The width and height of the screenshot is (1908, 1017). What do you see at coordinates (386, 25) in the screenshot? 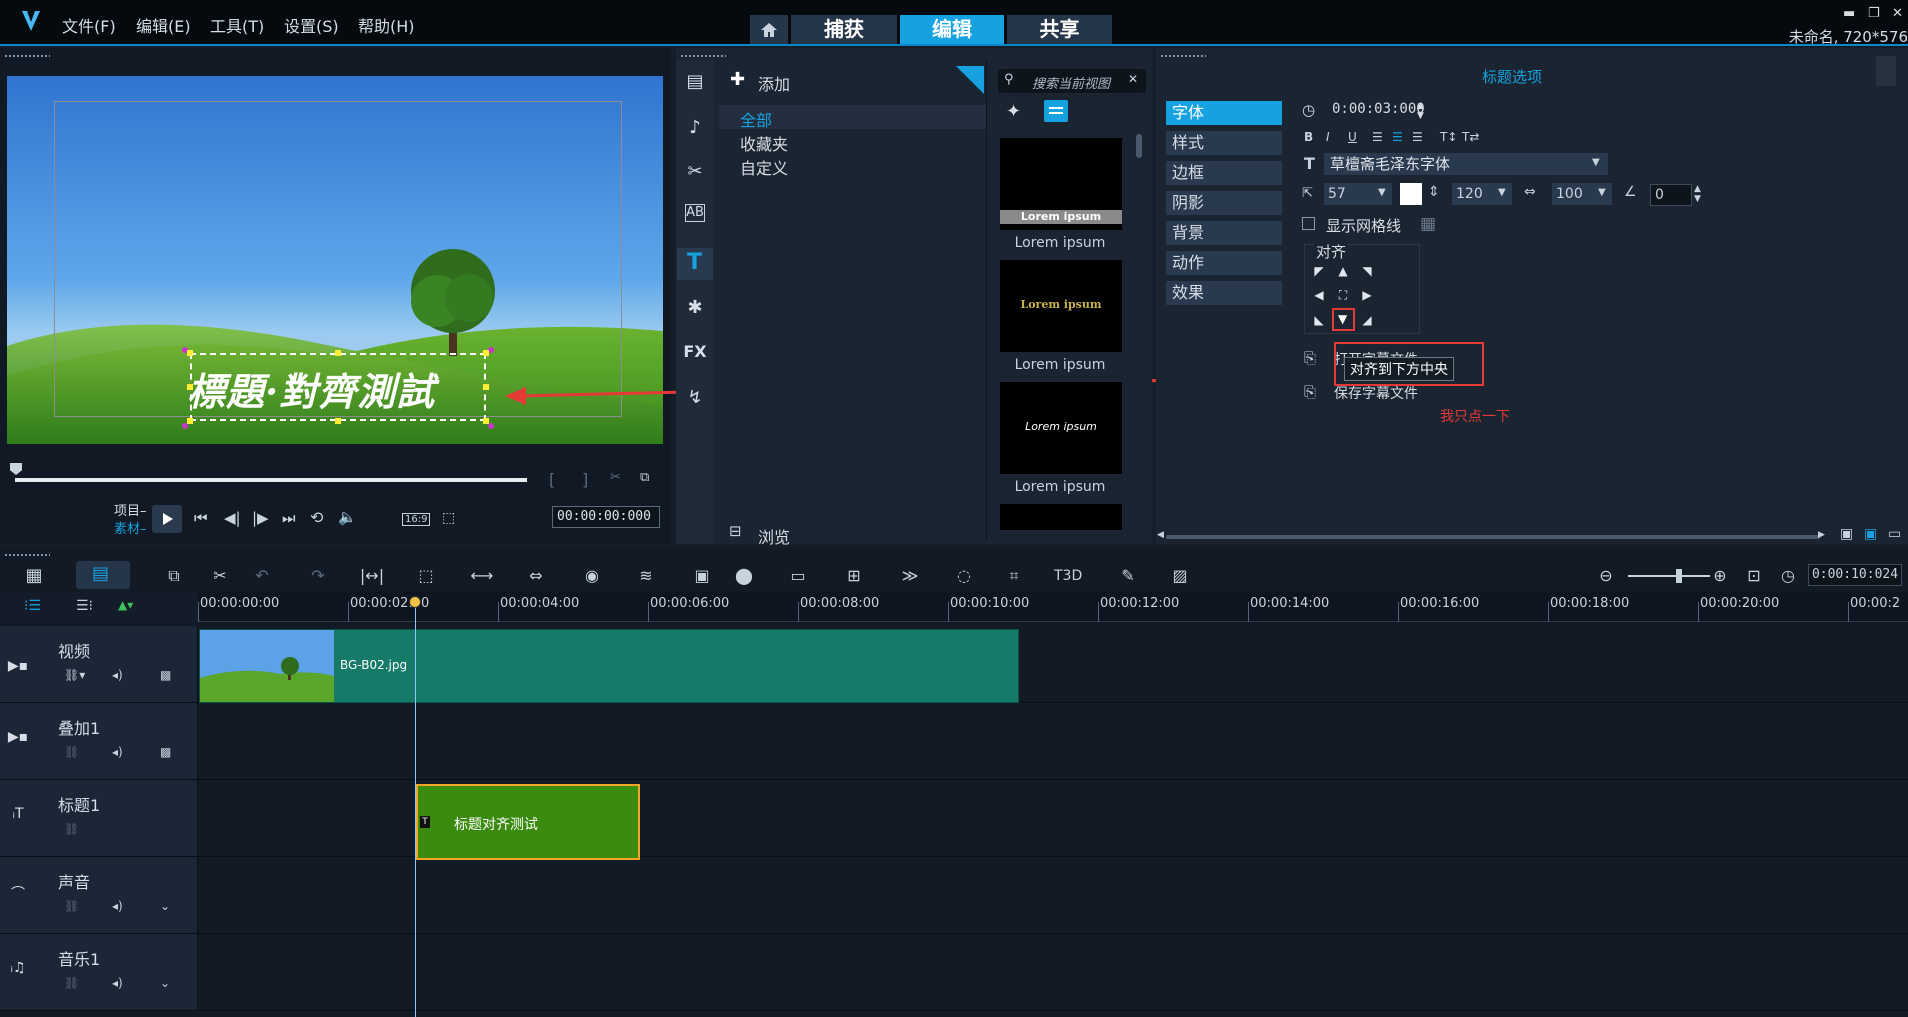
I see `menu-help: 帮助(H)` at bounding box center [386, 25].